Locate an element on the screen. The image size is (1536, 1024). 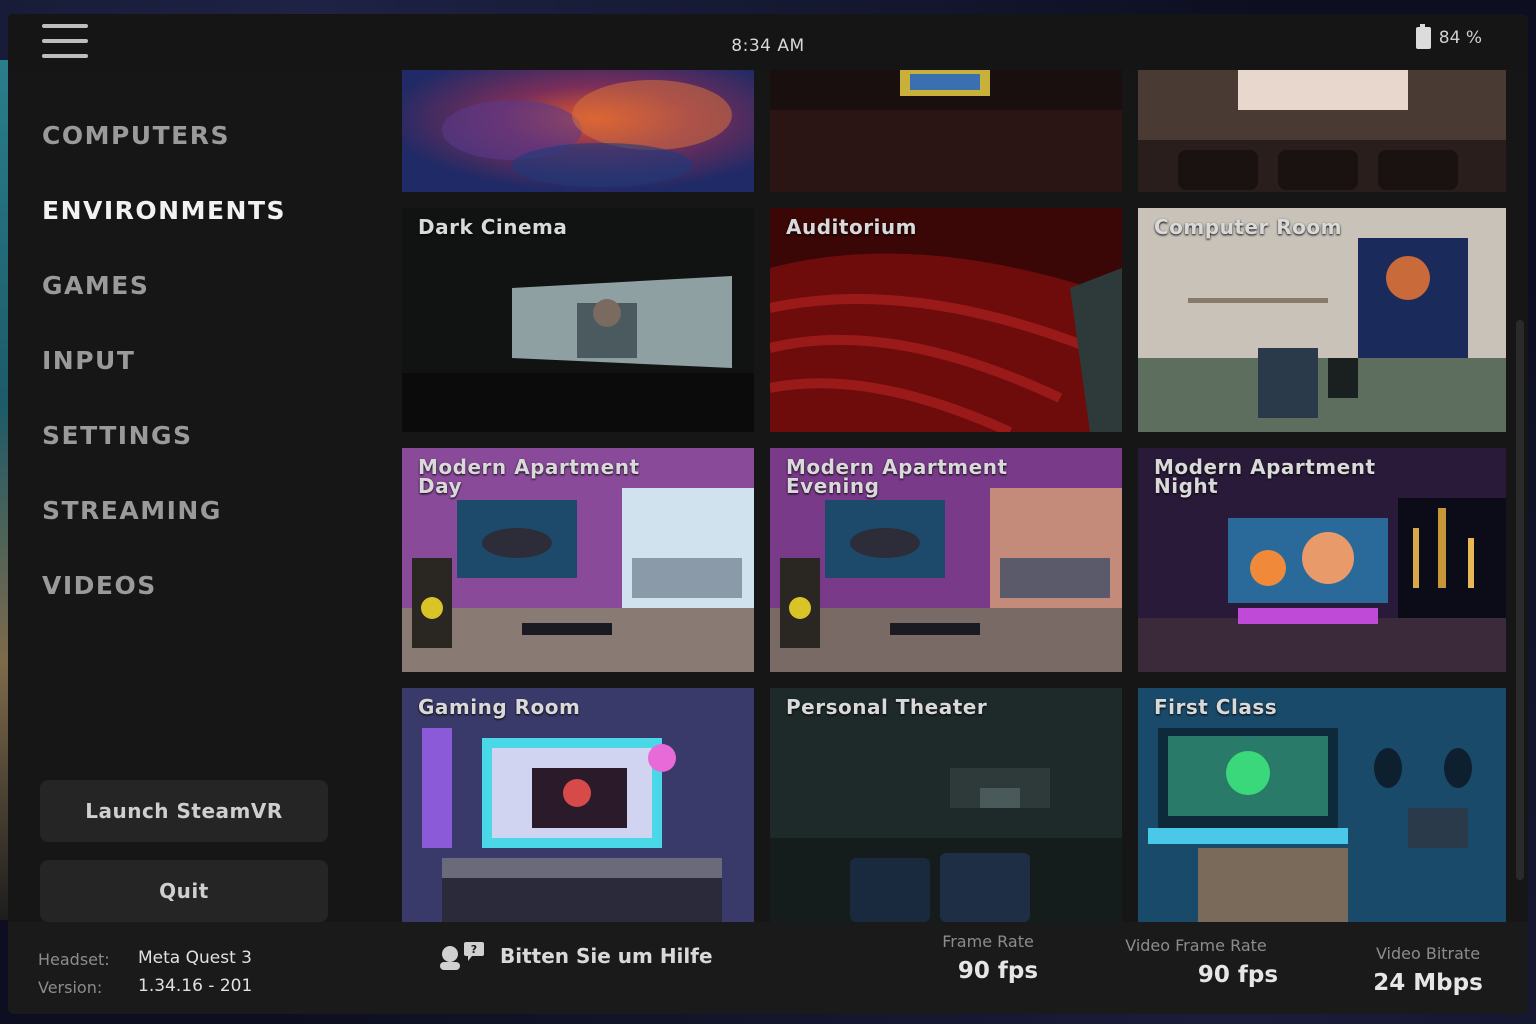
quit-button: Quit is located at coordinates (184, 891).